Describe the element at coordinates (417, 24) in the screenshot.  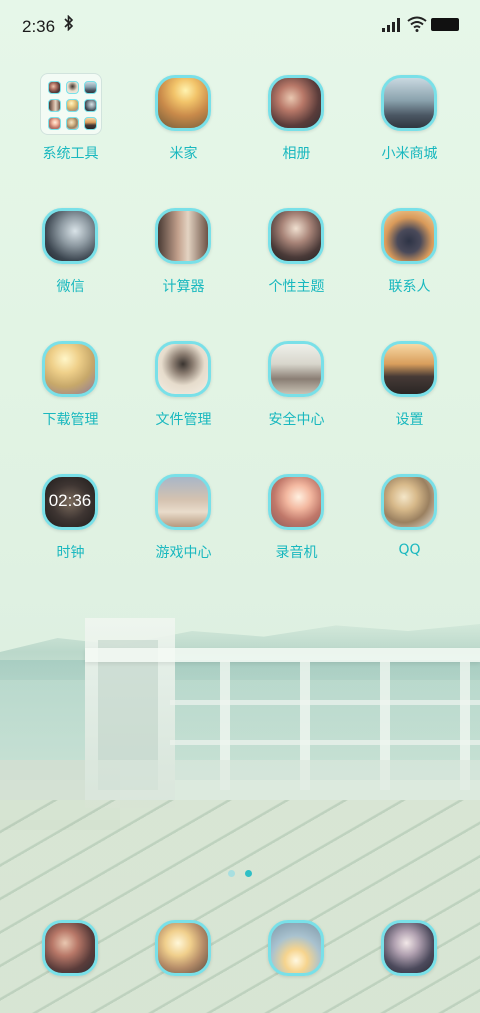
I see `wifi-icon` at that location.